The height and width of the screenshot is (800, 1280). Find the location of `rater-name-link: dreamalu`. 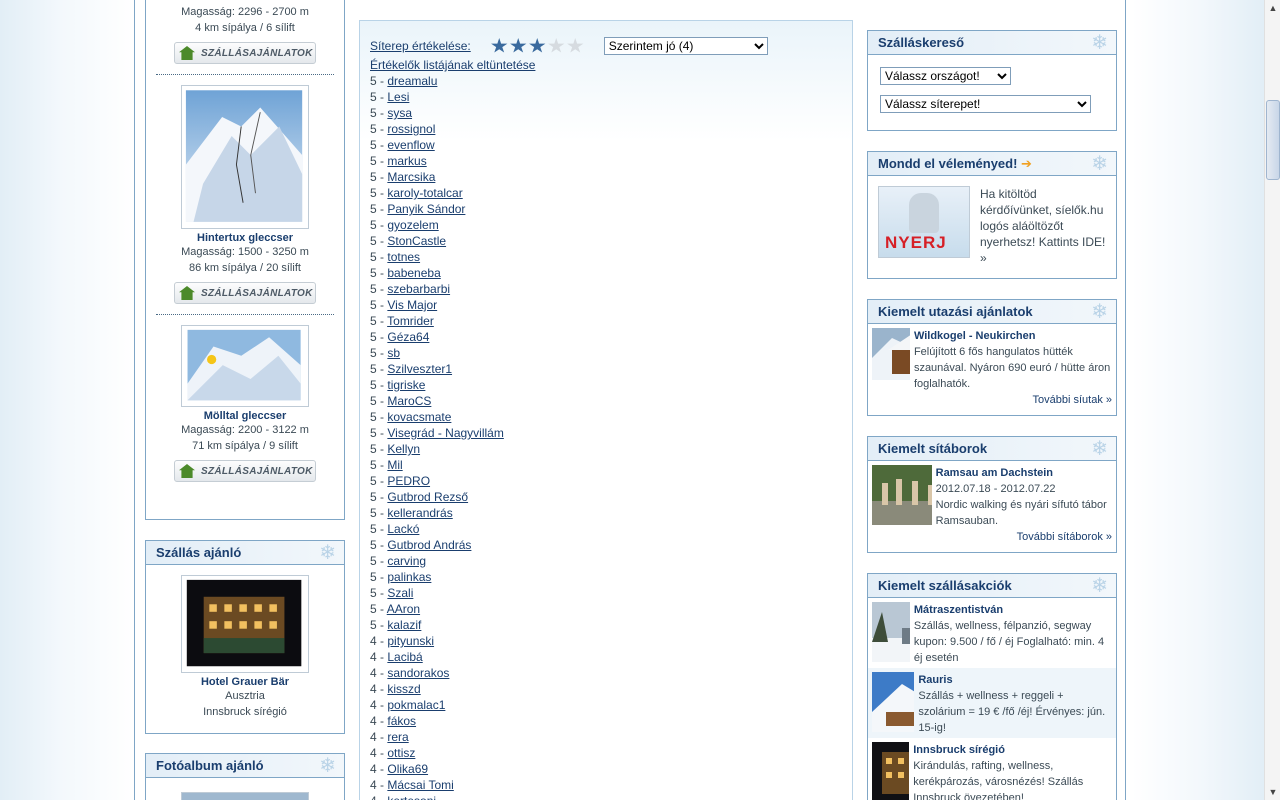

rater-name-link: dreamalu is located at coordinates (412, 81).